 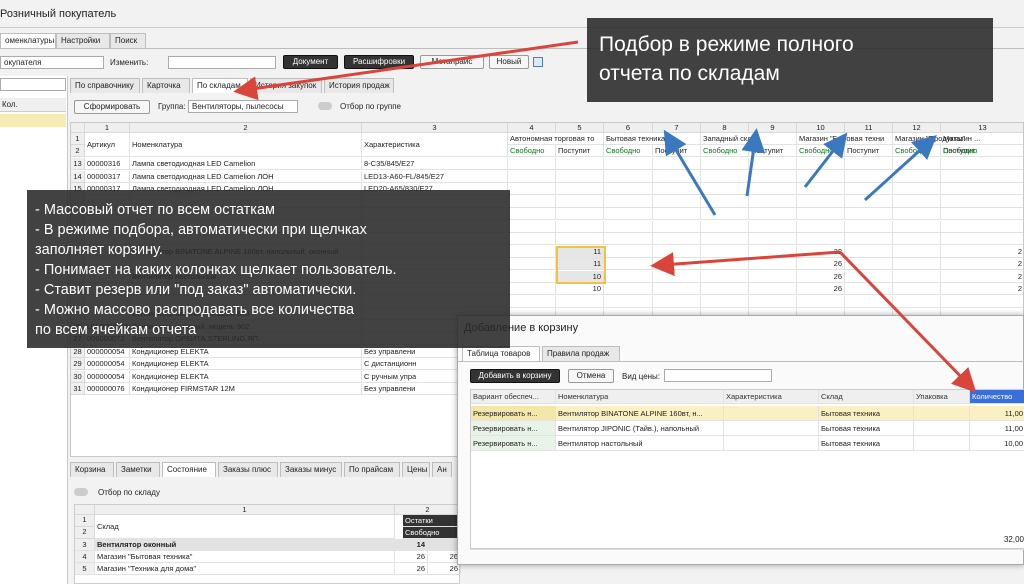 I want to click on bottom-tab: Состояние, so click(x=189, y=469).